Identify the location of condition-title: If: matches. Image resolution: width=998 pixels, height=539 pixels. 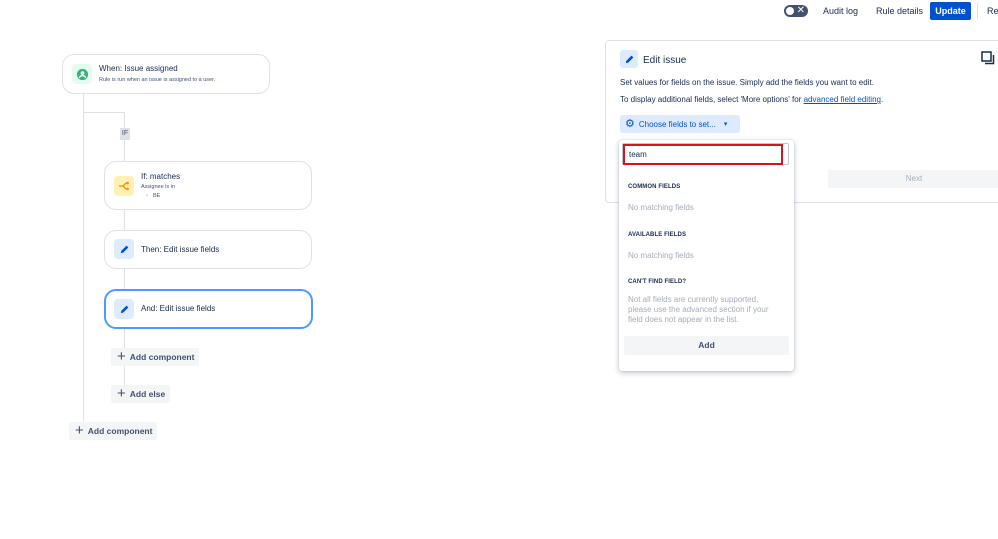
(161, 176).